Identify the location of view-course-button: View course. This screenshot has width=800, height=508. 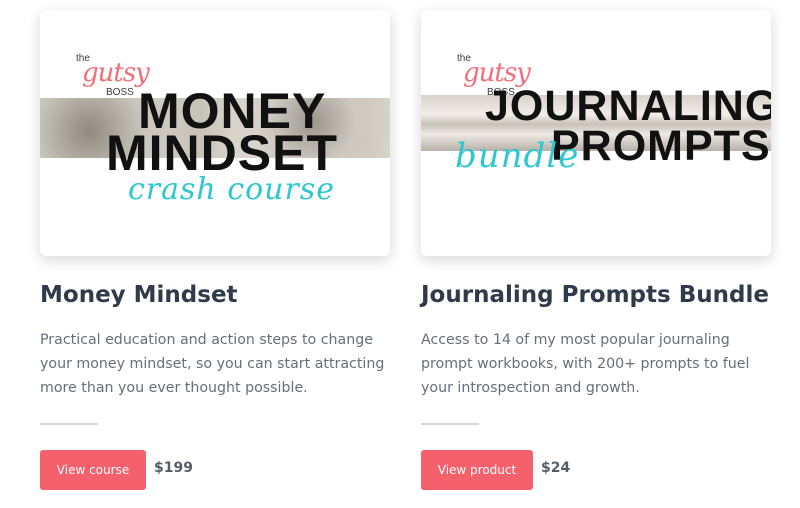
(93, 470).